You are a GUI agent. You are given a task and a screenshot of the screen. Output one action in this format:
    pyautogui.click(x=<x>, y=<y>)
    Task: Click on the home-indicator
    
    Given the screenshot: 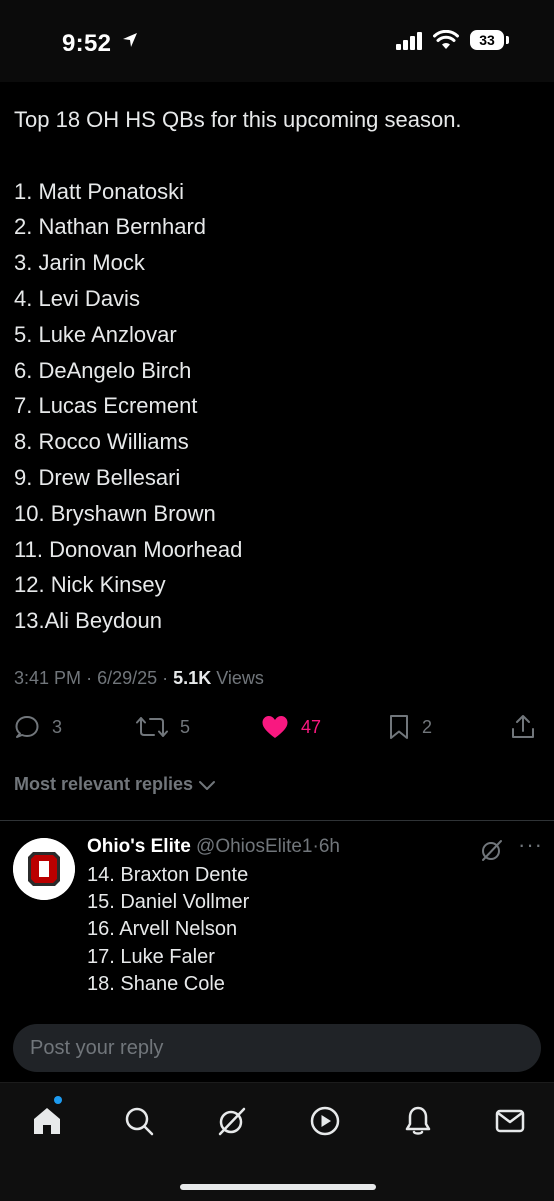 What is the action you would take?
    pyautogui.click(x=278, y=1187)
    